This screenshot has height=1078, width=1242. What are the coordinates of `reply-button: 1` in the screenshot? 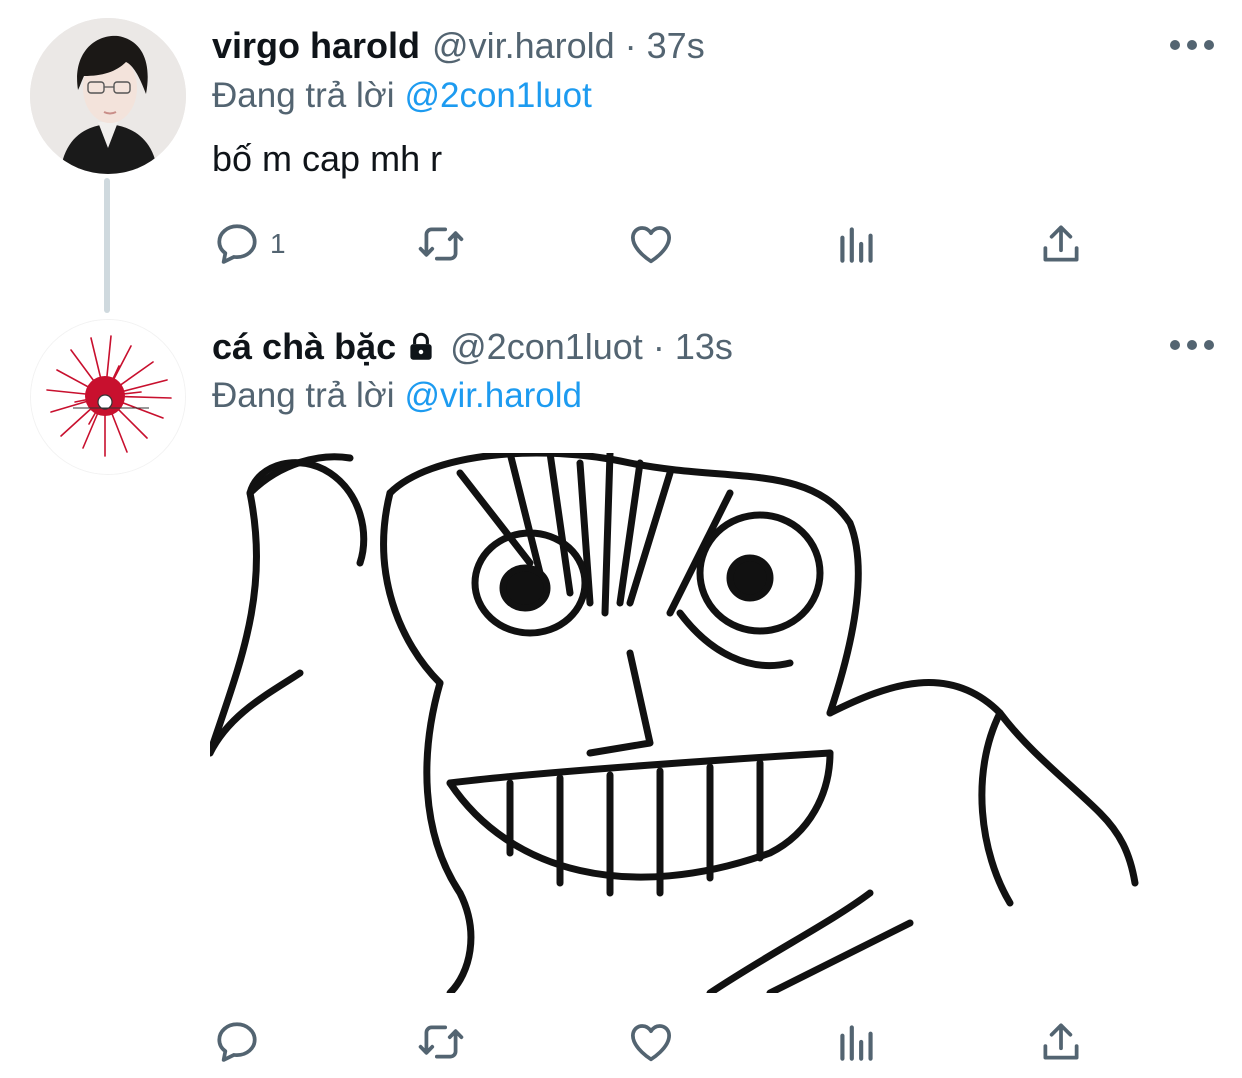 It's located at (249, 244).